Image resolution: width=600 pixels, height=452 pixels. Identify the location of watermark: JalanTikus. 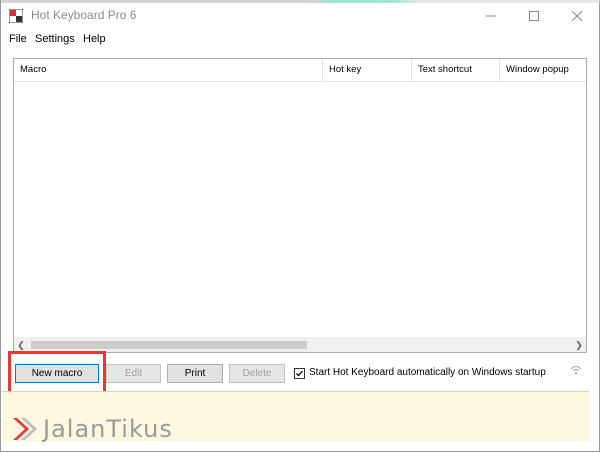
(92, 429).